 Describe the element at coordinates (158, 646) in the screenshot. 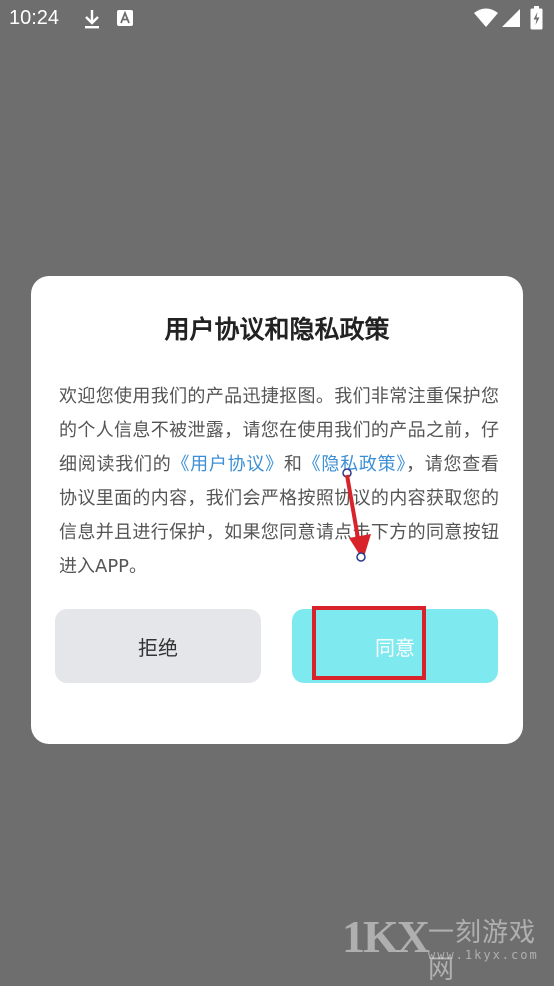

I see `reject-button: 拒绝` at that location.